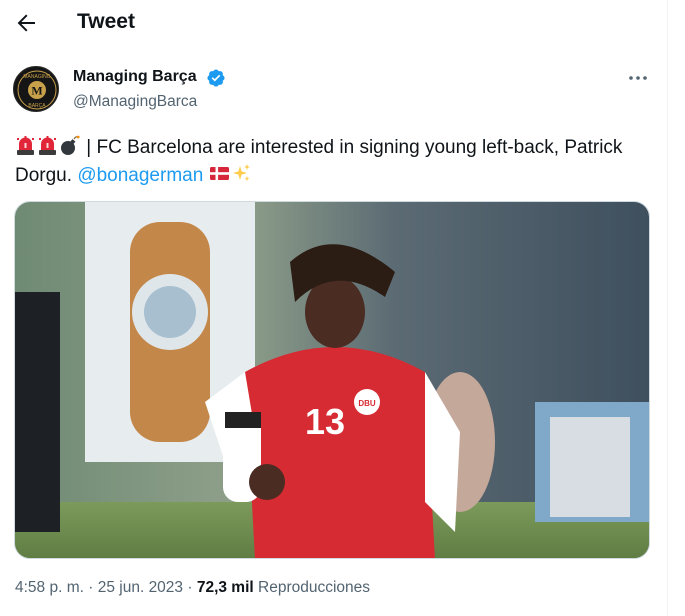 The height and width of the screenshot is (616, 685). I want to click on views-count: 72,3 mil, so click(225, 587).